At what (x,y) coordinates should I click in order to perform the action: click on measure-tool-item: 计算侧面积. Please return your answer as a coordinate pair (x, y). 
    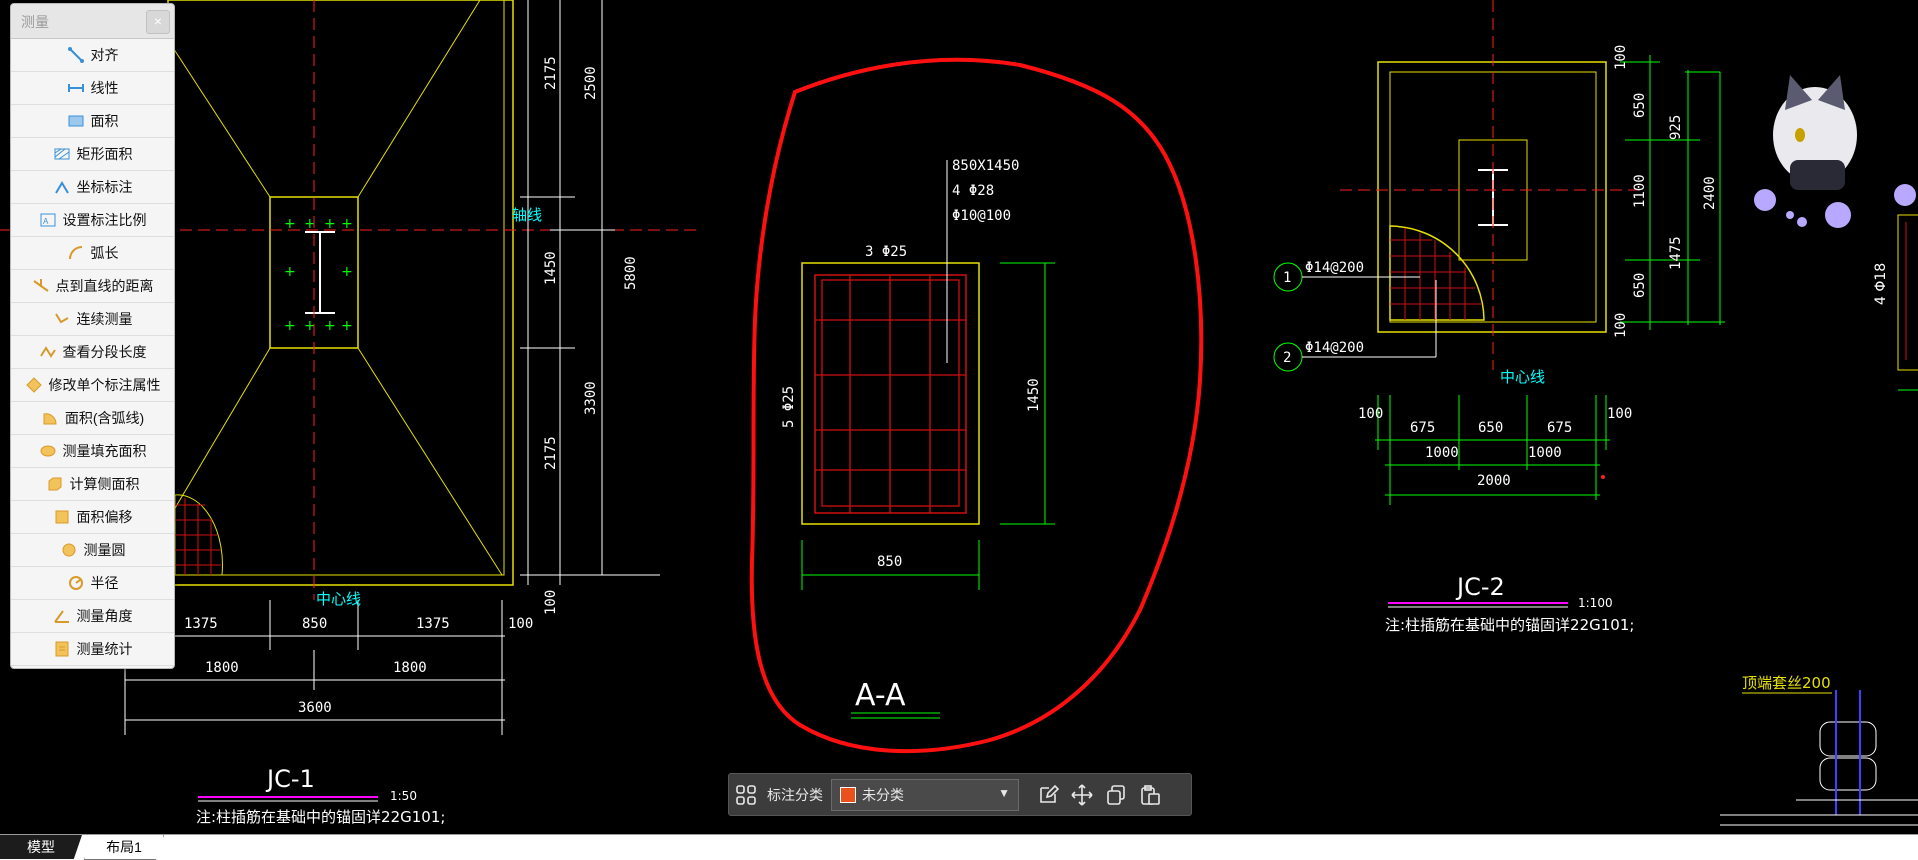
    Looking at the image, I should click on (92, 484).